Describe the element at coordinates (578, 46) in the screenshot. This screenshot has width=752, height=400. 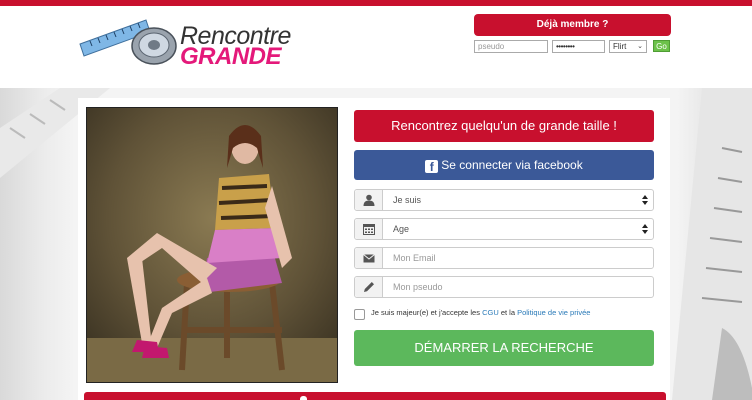
I see `login-password-input: ••••••••` at that location.